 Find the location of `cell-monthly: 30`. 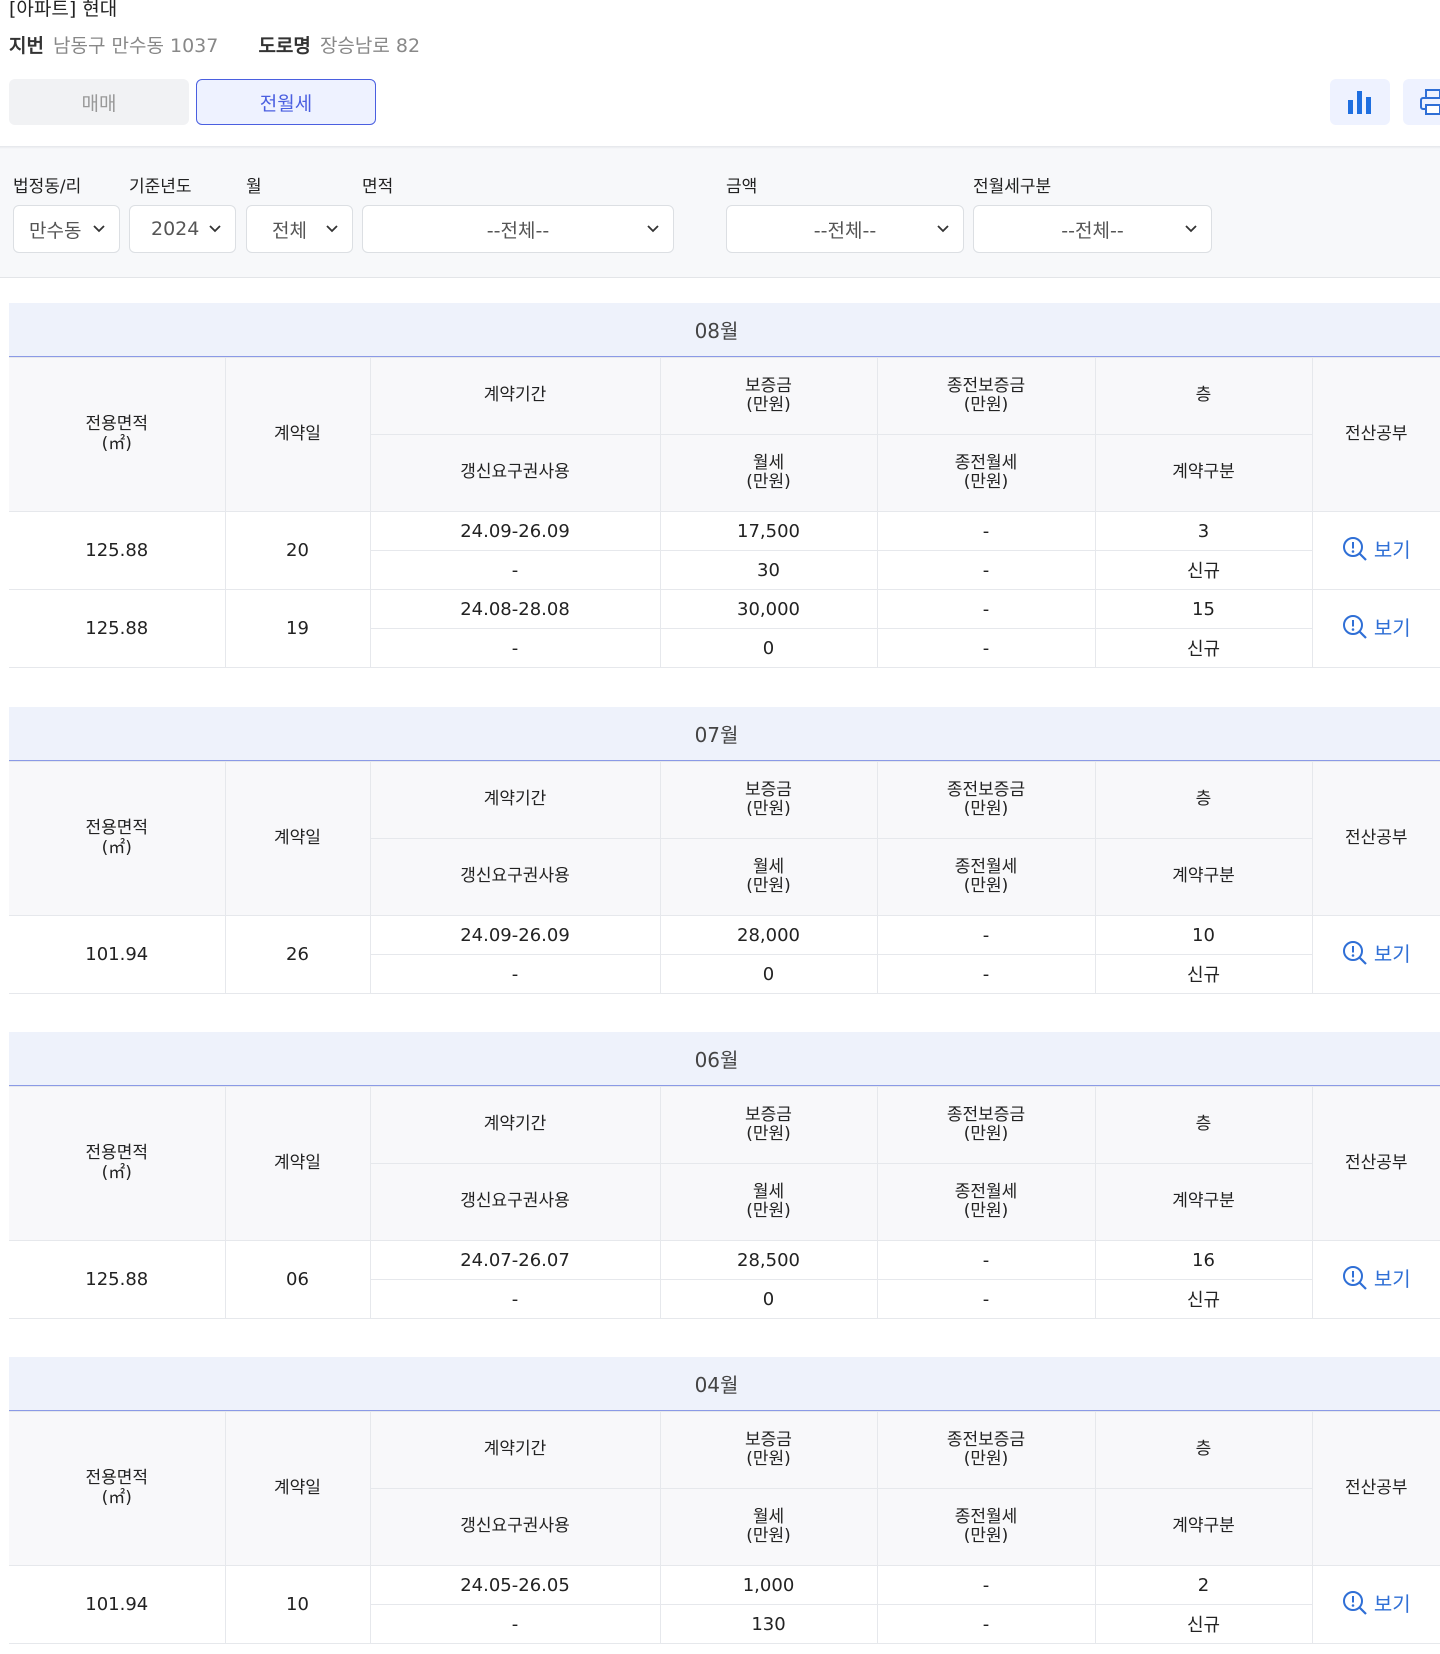

cell-monthly: 30 is located at coordinates (768, 570).